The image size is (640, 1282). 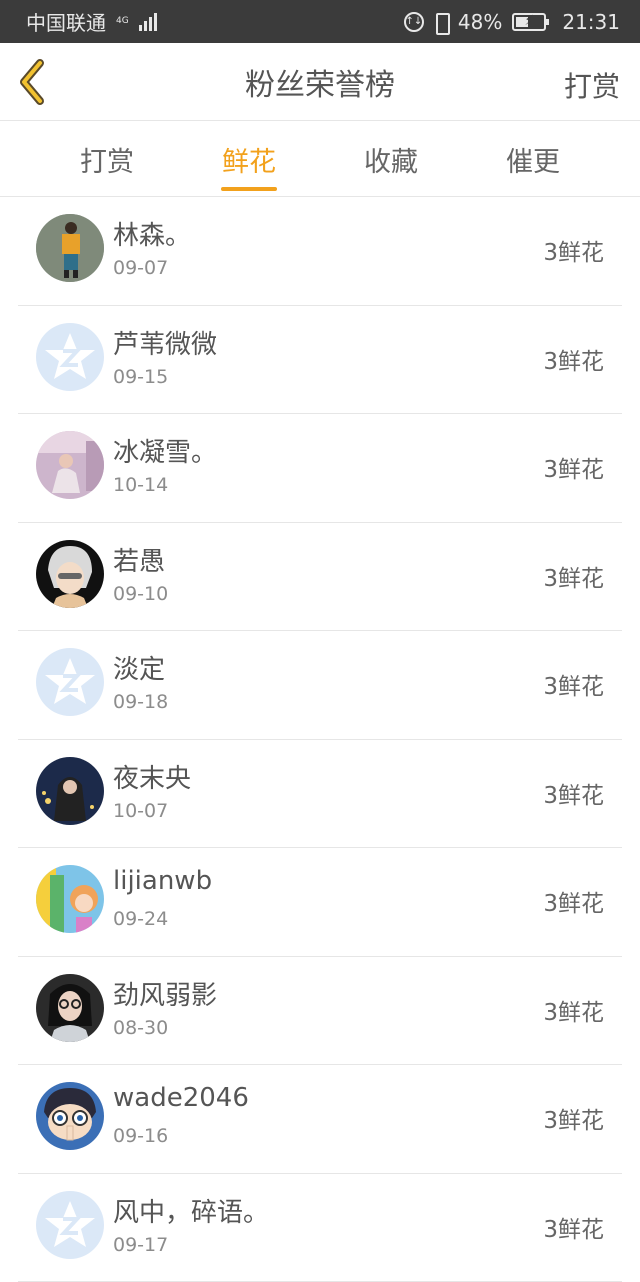 I want to click on fan-name: 若愚, so click(x=139, y=559).